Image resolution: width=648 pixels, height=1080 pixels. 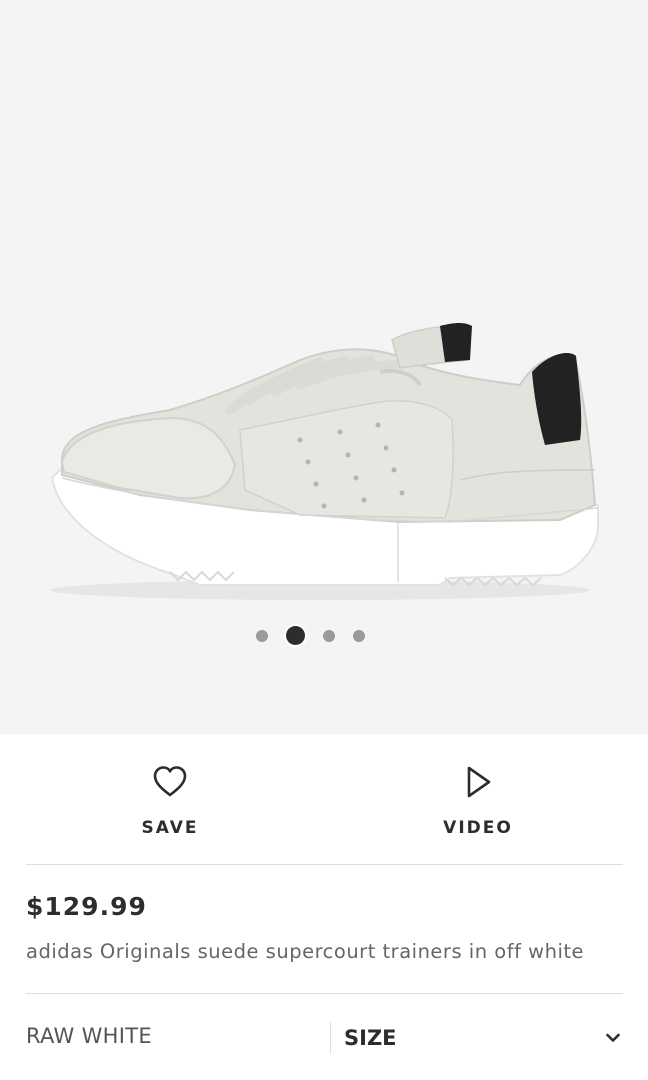 I want to click on save-button: SAVE, so click(x=170, y=804).